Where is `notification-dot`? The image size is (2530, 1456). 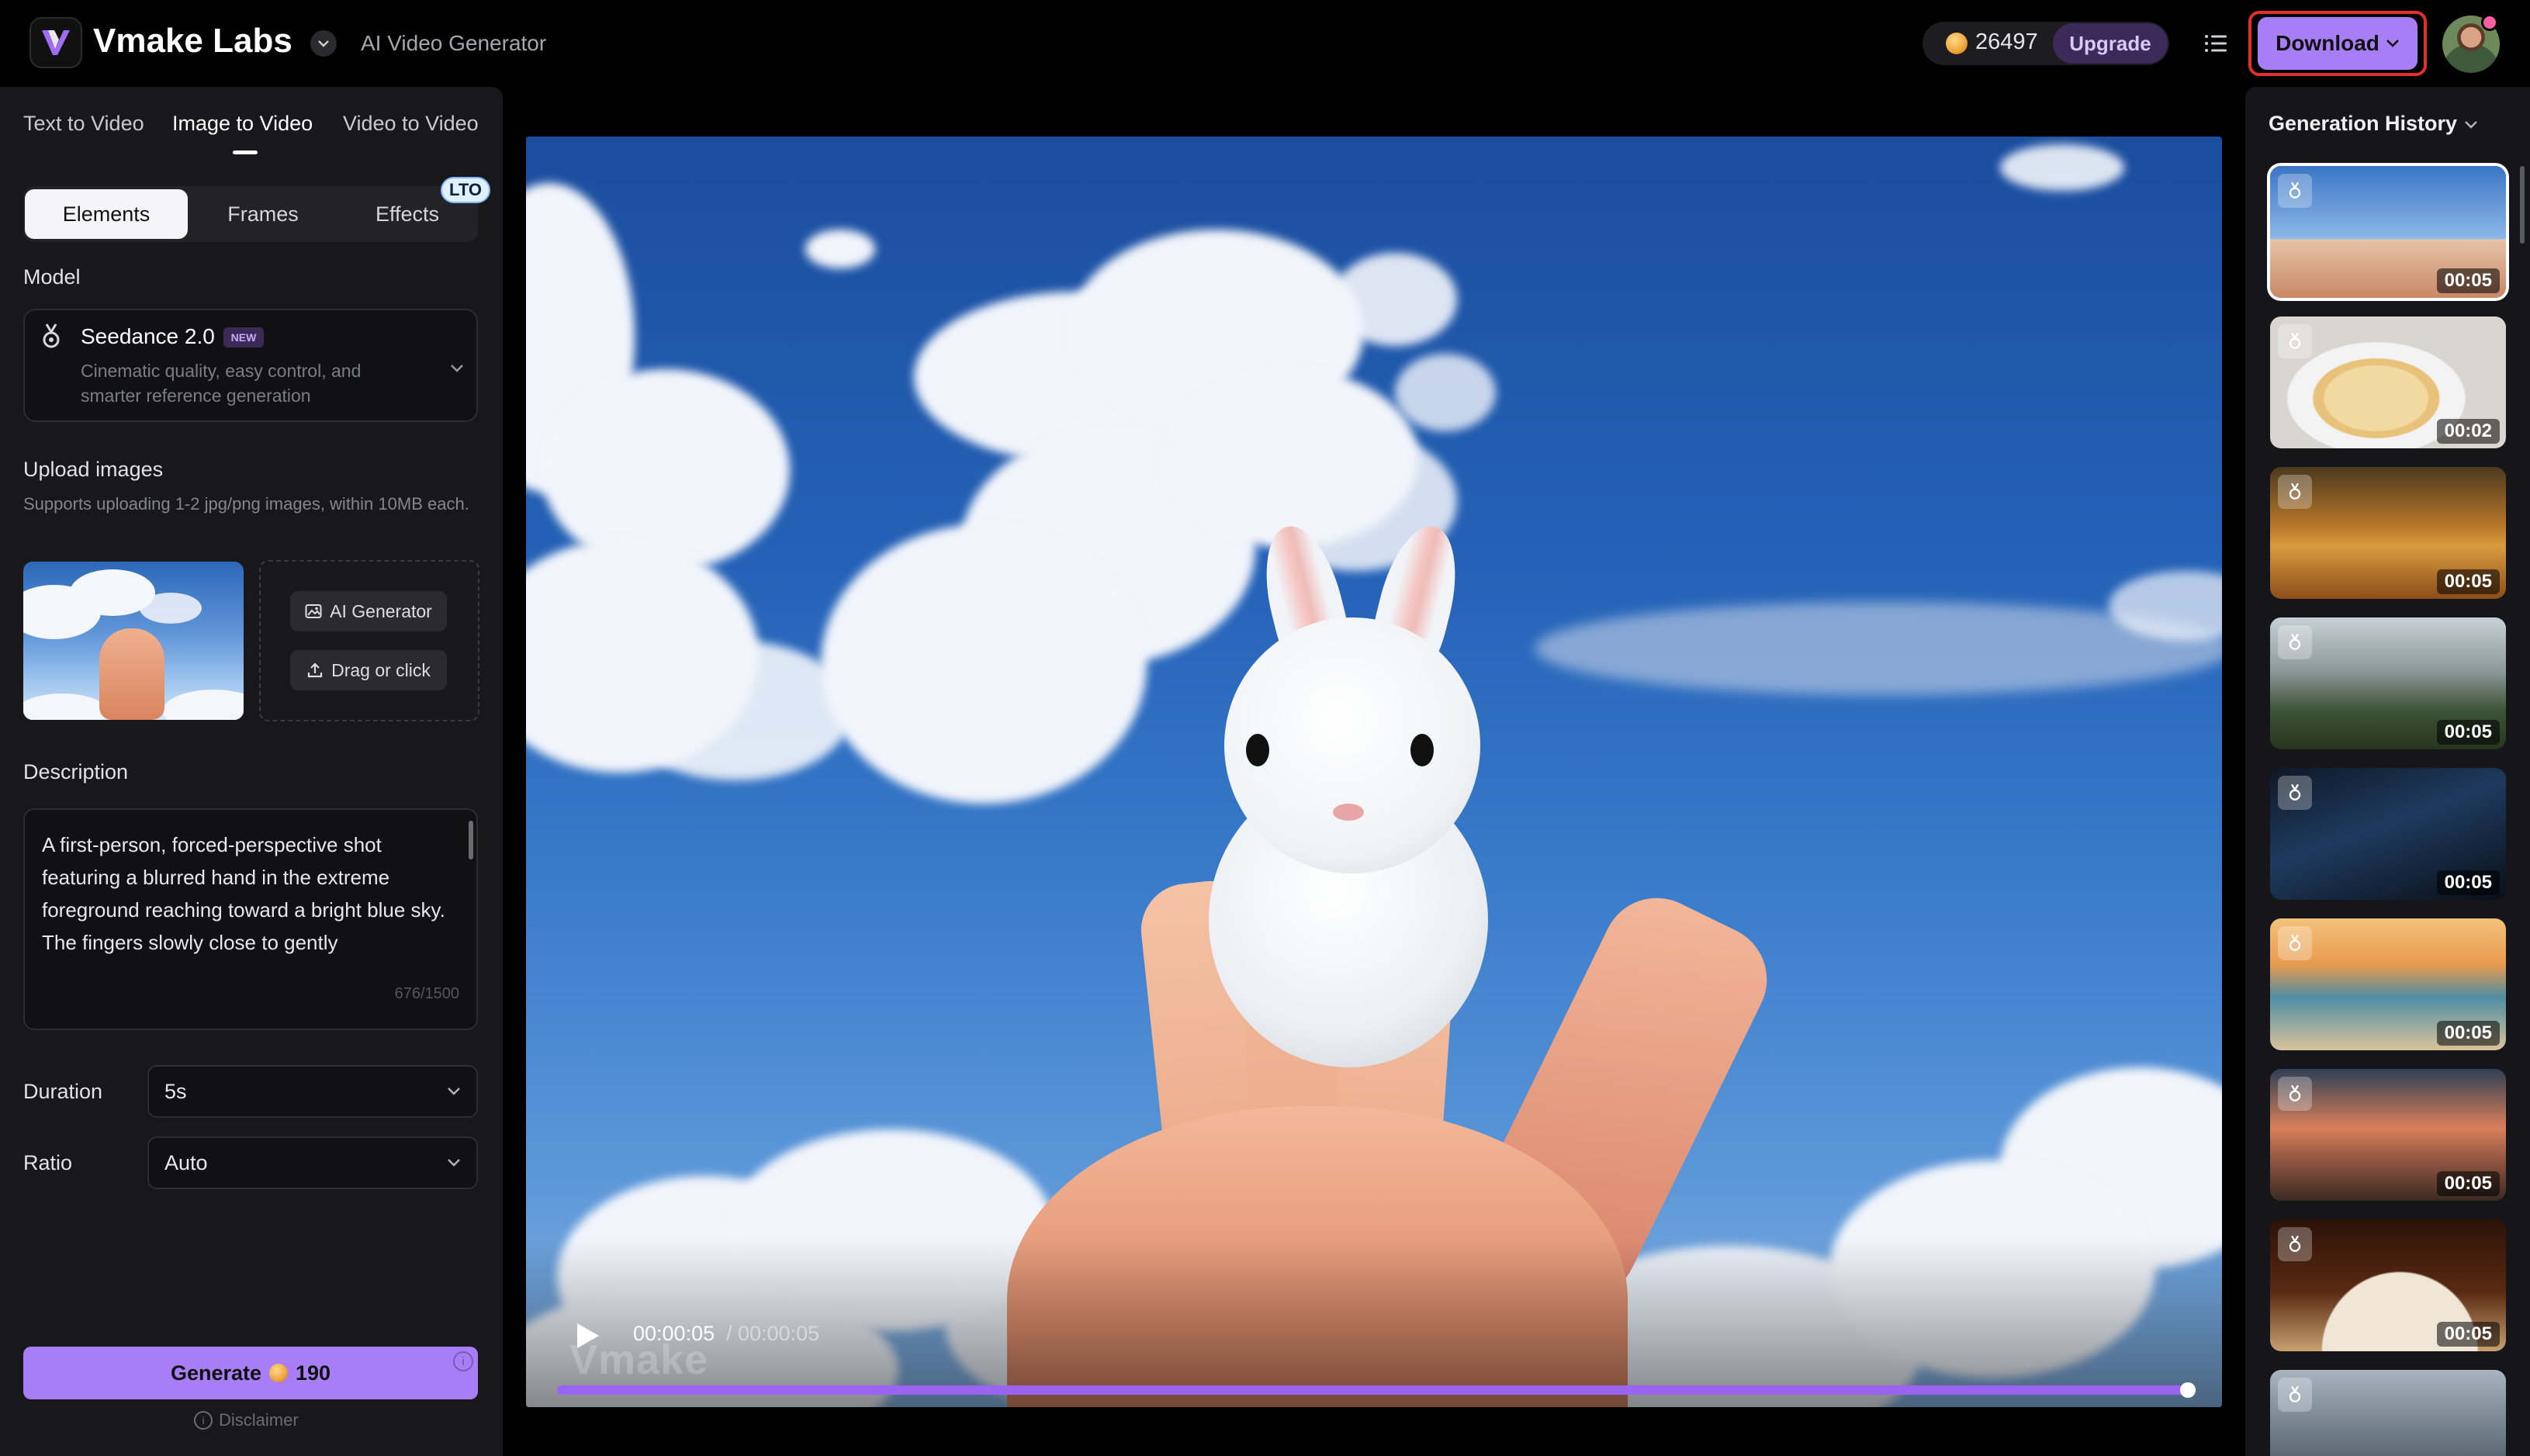
notification-dot is located at coordinates (2489, 22).